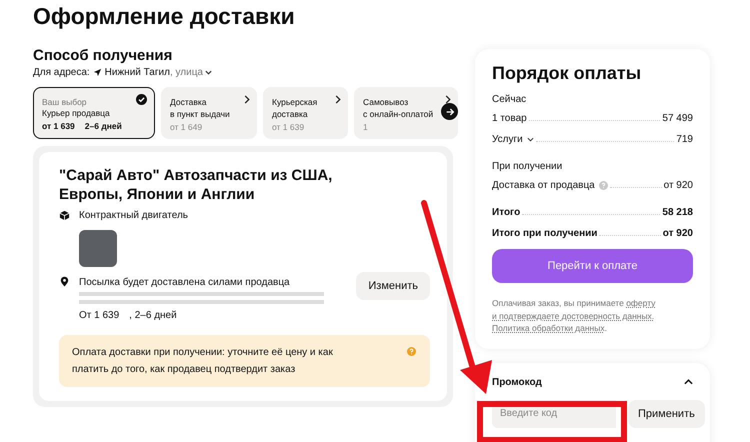 The width and height of the screenshot is (750, 442). Describe the element at coordinates (61, 72) in the screenshot. I see `address-label: Для адреса:` at that location.